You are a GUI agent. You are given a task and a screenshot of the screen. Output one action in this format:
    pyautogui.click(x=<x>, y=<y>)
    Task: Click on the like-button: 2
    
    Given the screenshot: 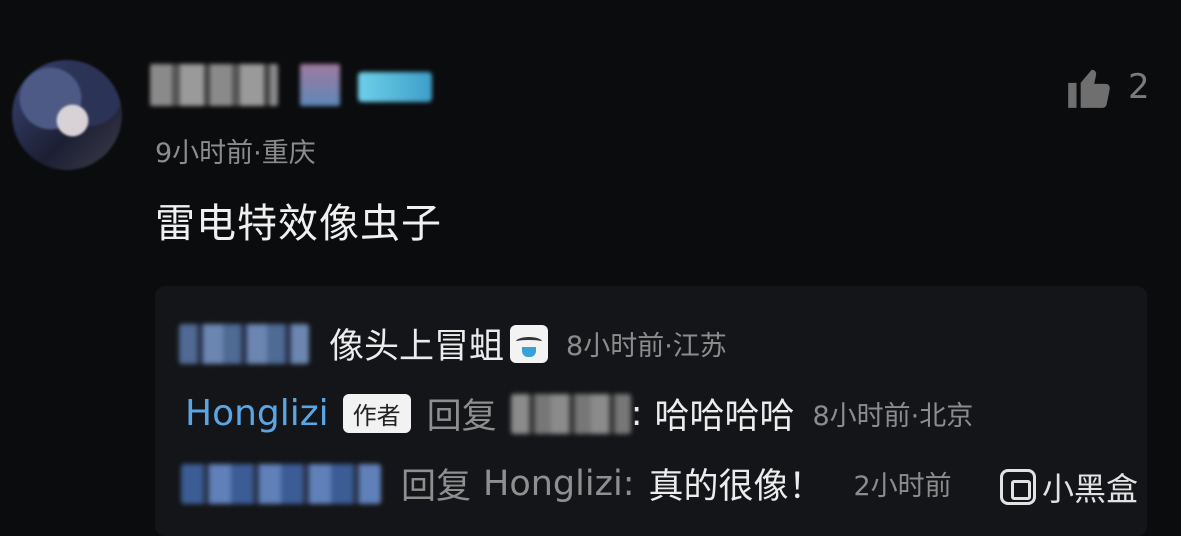 What is the action you would take?
    pyautogui.click(x=1107, y=87)
    